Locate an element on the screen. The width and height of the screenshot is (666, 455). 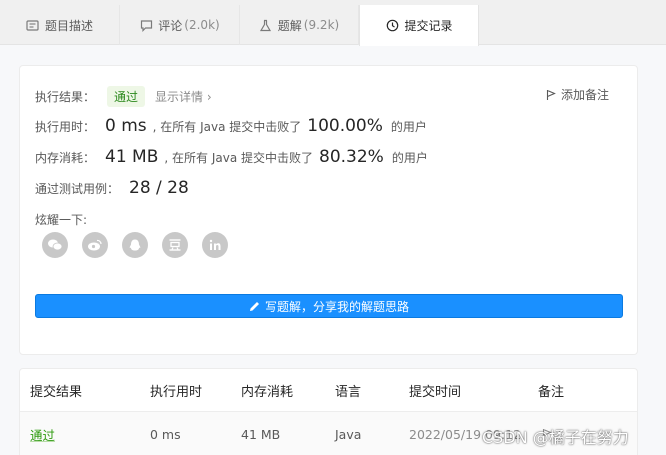
tab-submissions: 提交记录 is located at coordinates (419, 25).